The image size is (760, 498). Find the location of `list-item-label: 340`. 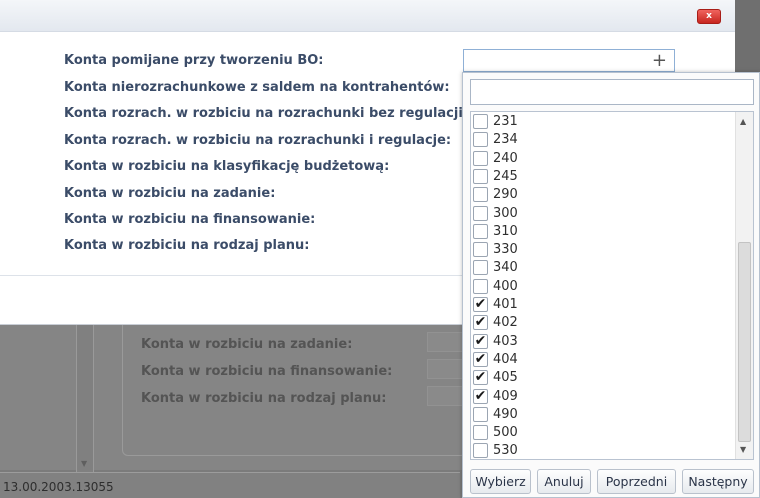

list-item-label: 340 is located at coordinates (505, 268).